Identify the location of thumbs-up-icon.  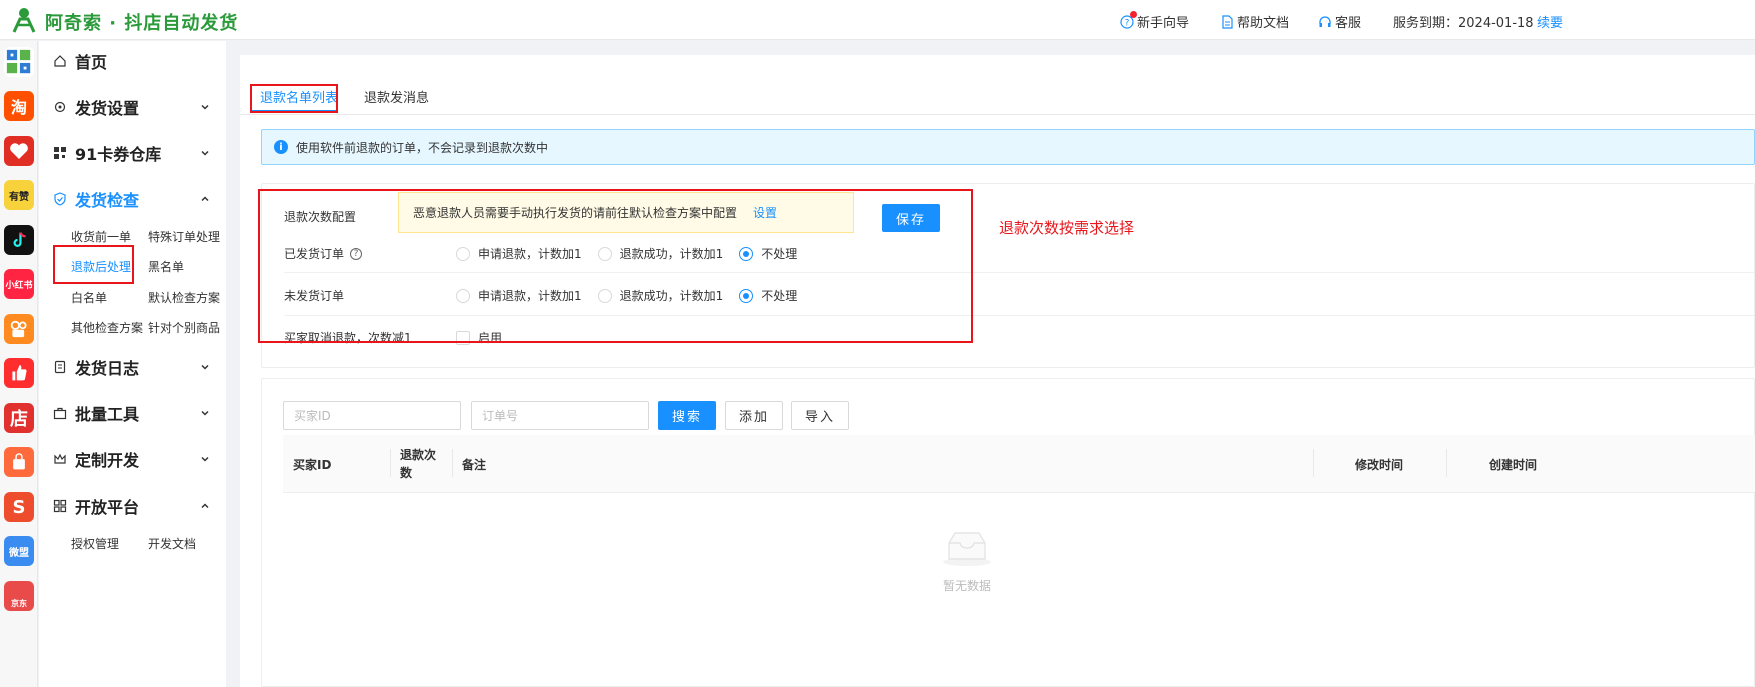
(19, 373).